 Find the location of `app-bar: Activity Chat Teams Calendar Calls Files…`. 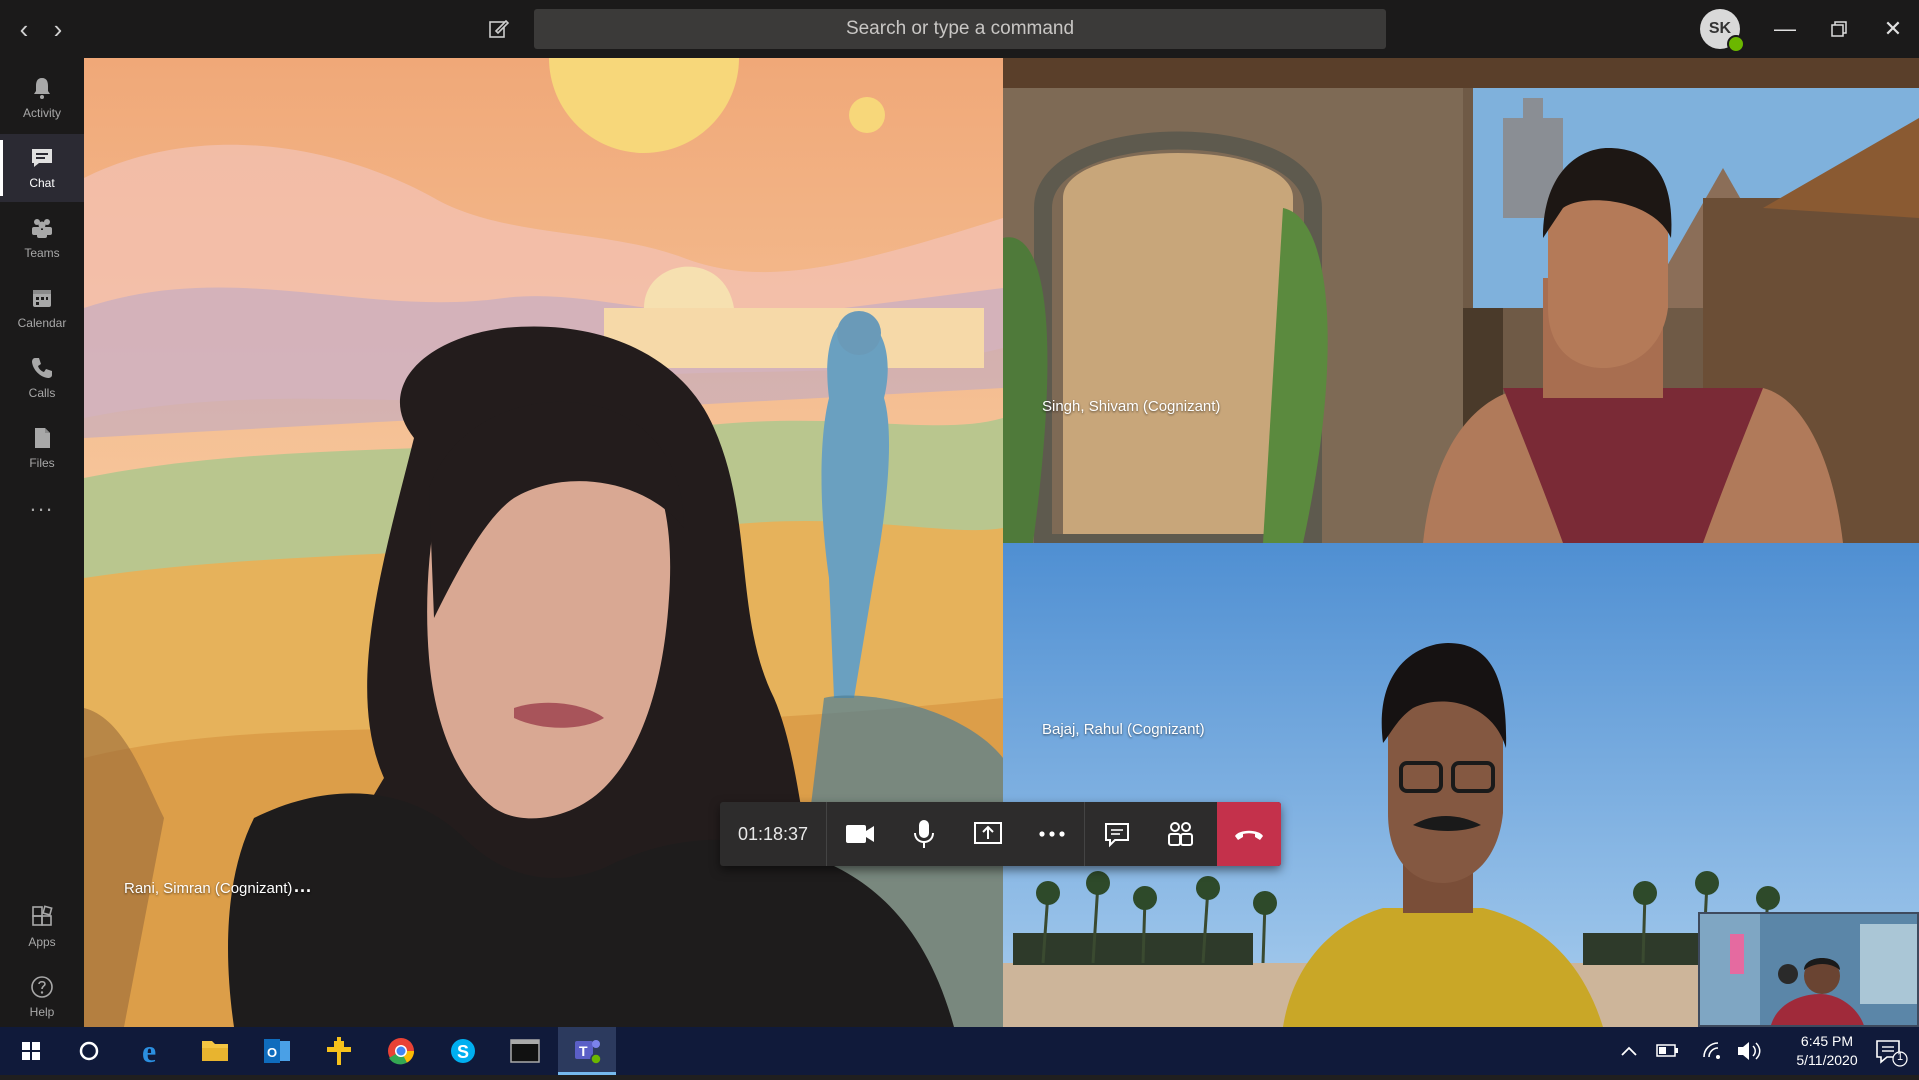

app-bar: Activity Chat Teams Calendar Calls Files… is located at coordinates (42, 542).